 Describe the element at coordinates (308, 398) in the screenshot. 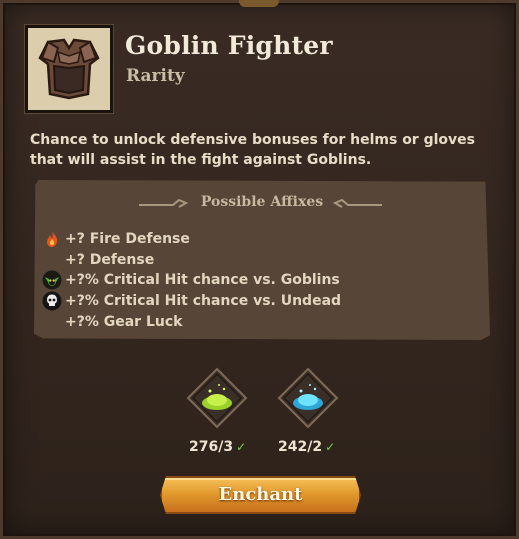

I see `blue-dust-icon` at that location.